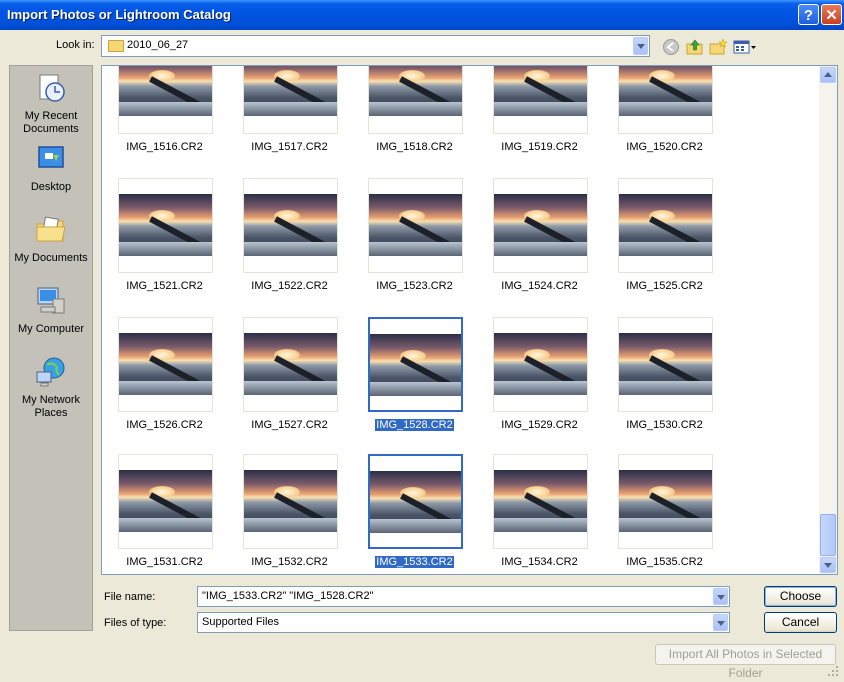 This screenshot has width=844, height=682. I want to click on file-tile-selected: IMG_1528.CR2, so click(414, 379).